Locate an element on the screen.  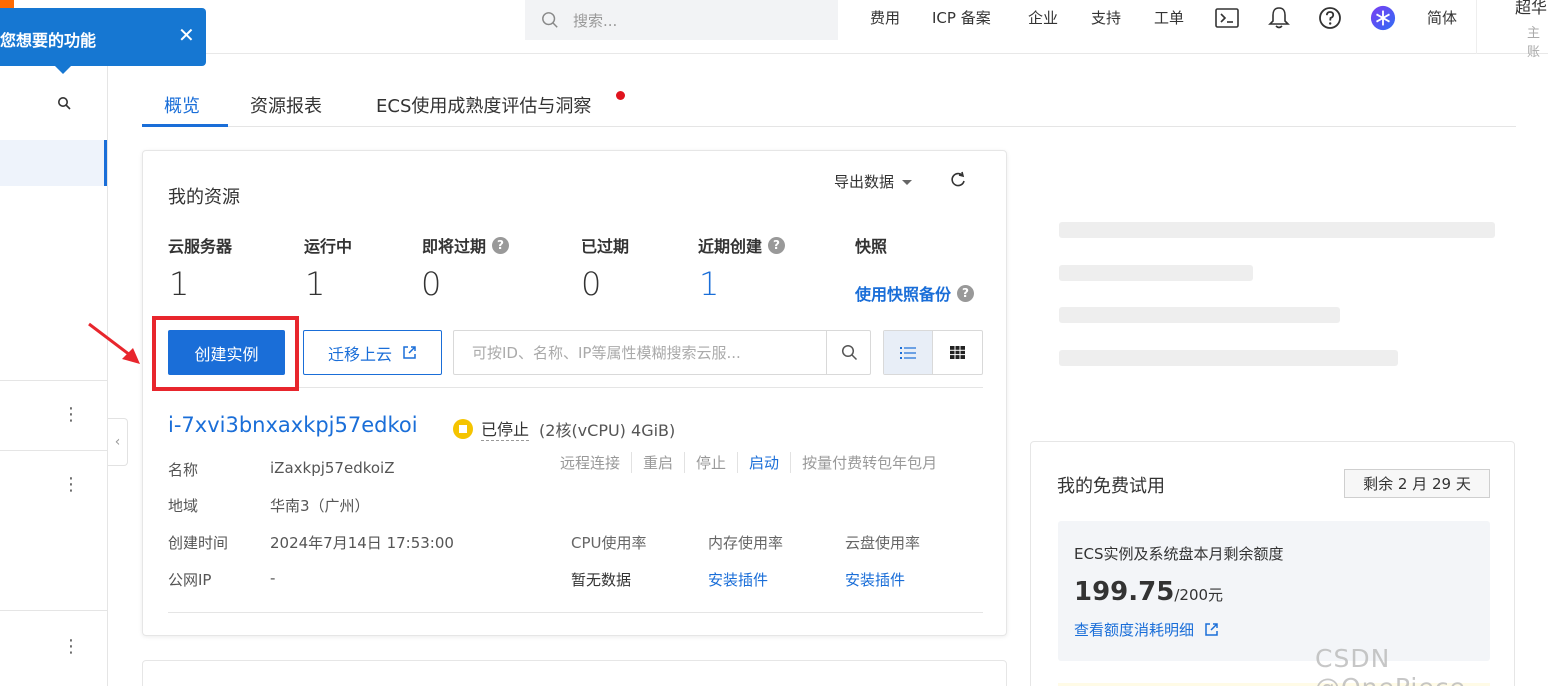
migrate-to-cloud-button: 迁移上云 is located at coordinates (372, 352).